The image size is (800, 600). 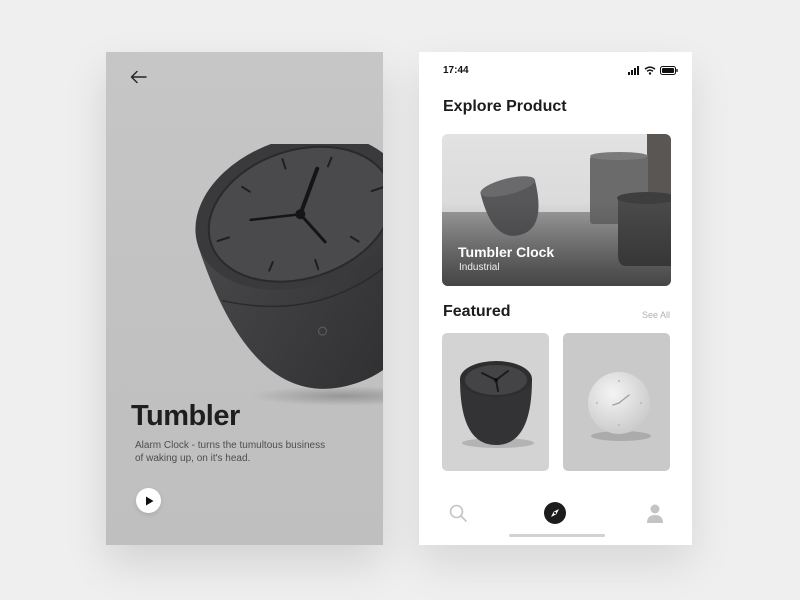 I want to click on tab-explore, so click(x=555, y=513).